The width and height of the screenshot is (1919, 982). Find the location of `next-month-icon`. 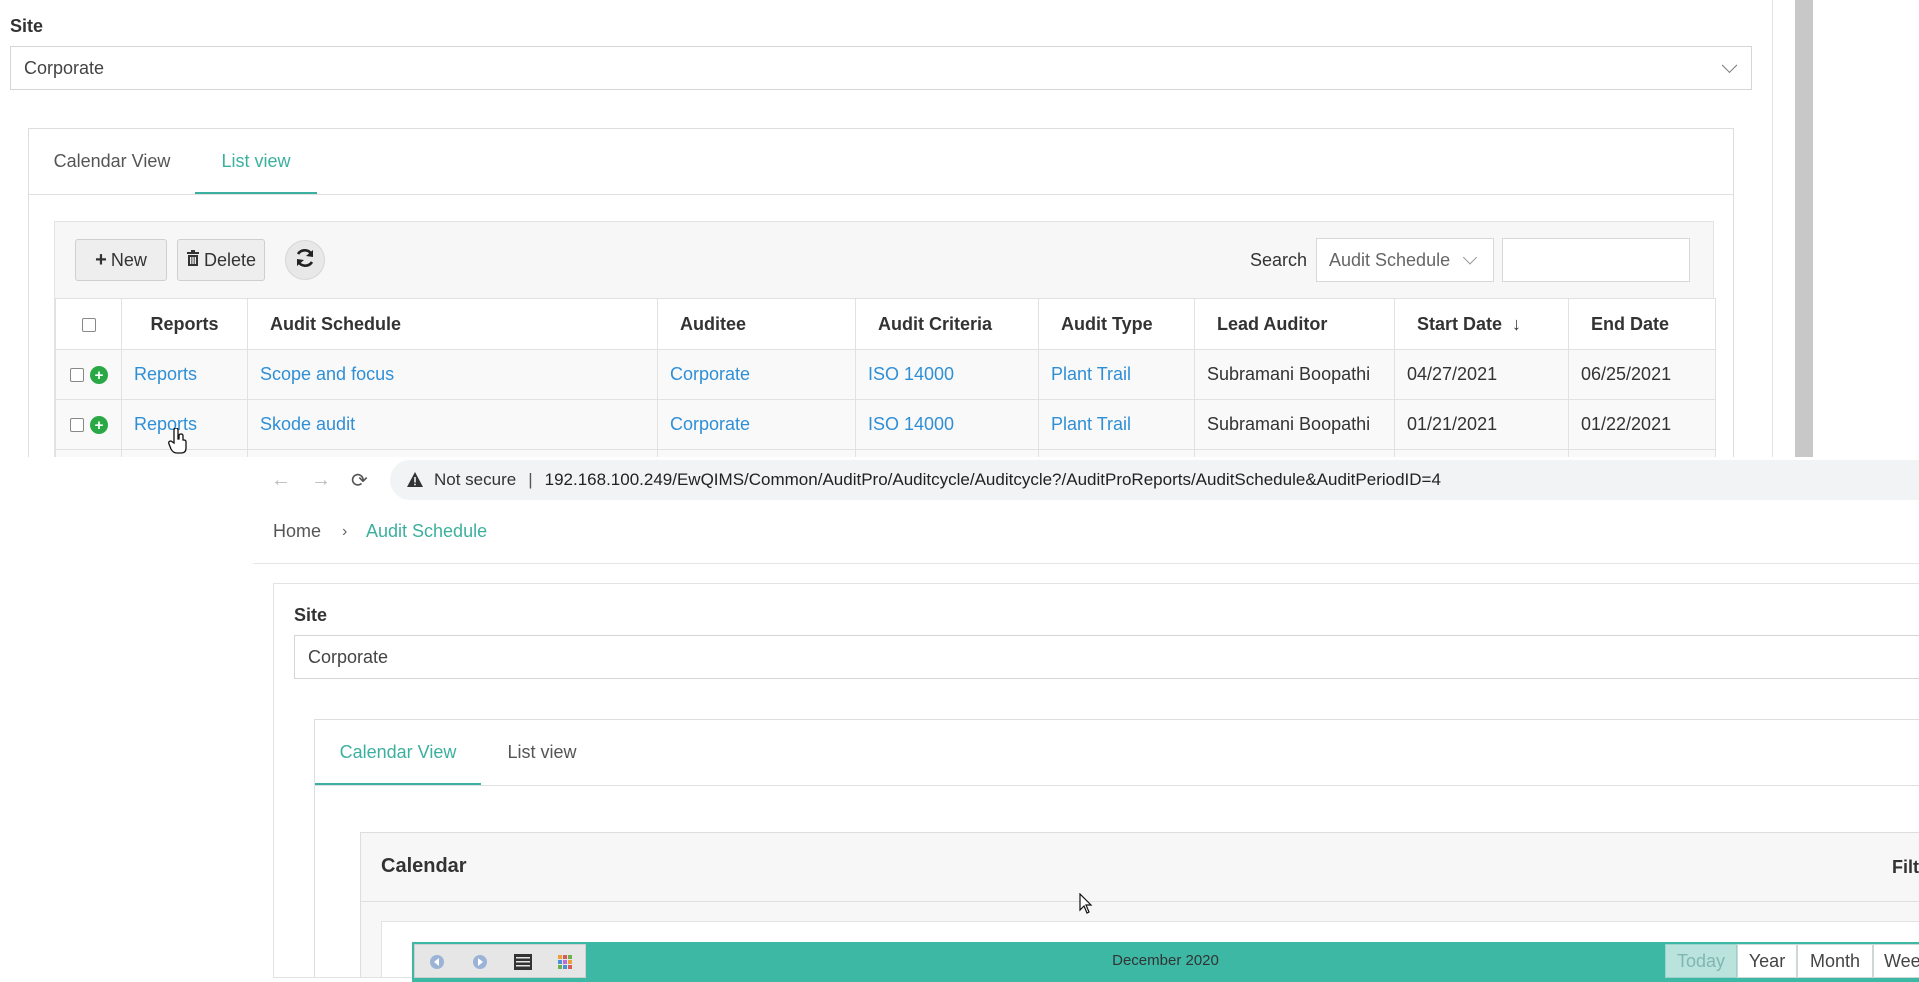

next-month-icon is located at coordinates (480, 962).